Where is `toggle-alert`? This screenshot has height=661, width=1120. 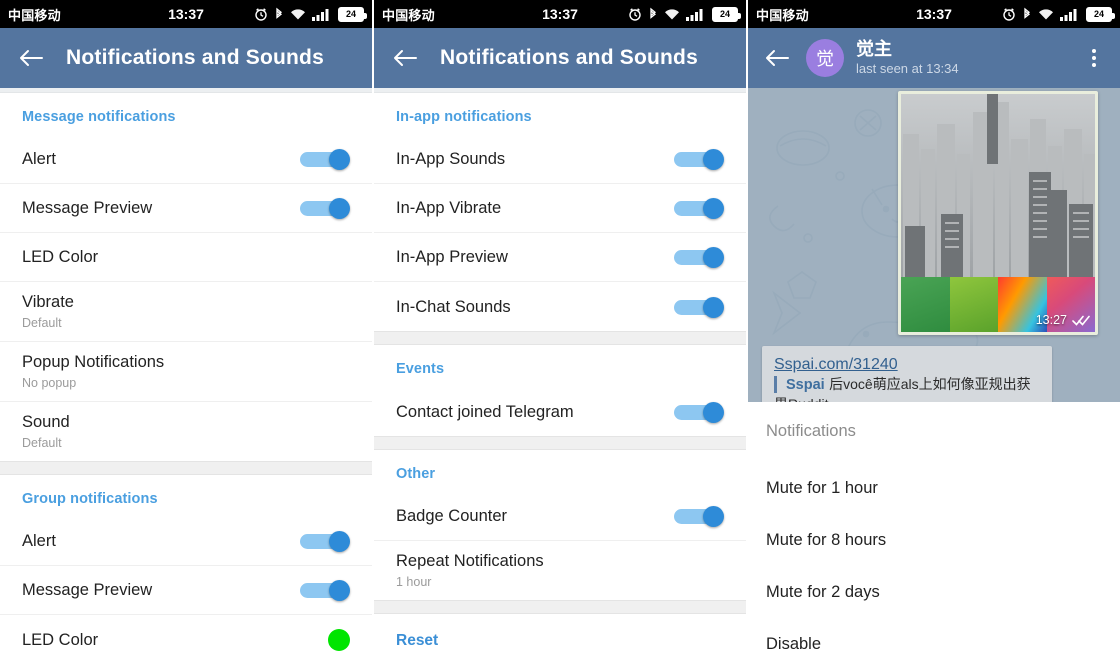 toggle-alert is located at coordinates (325, 159).